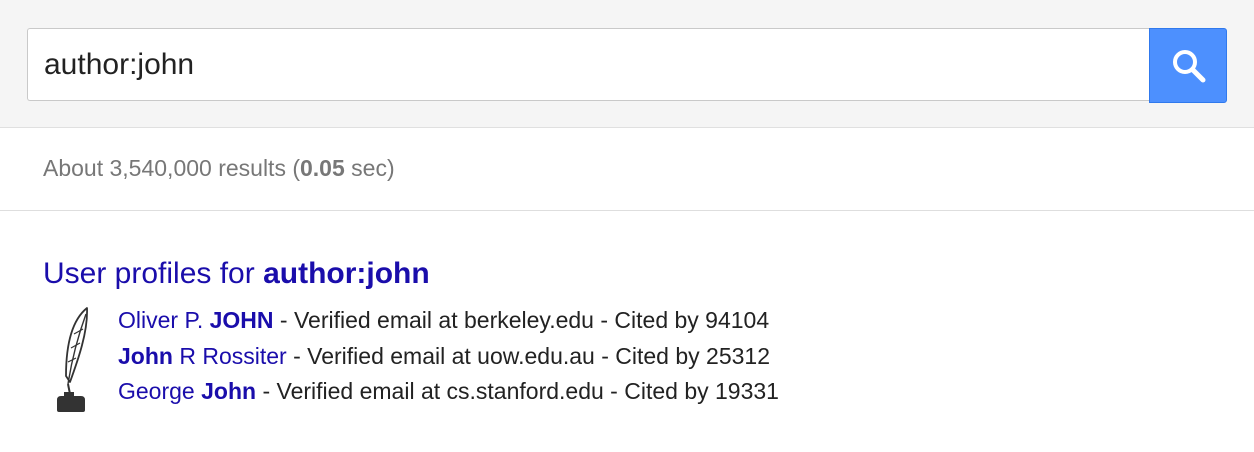 The image size is (1254, 452). I want to click on results-count-text: About 3,540,000 results (, so click(171, 168).